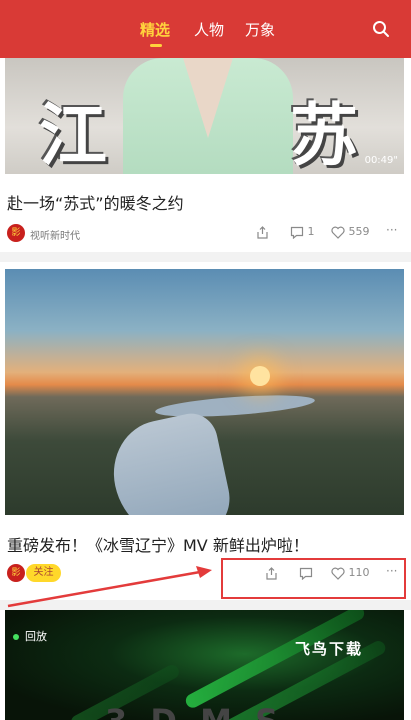 The height and width of the screenshot is (720, 411). I want to click on like-button: 559, so click(350, 232).